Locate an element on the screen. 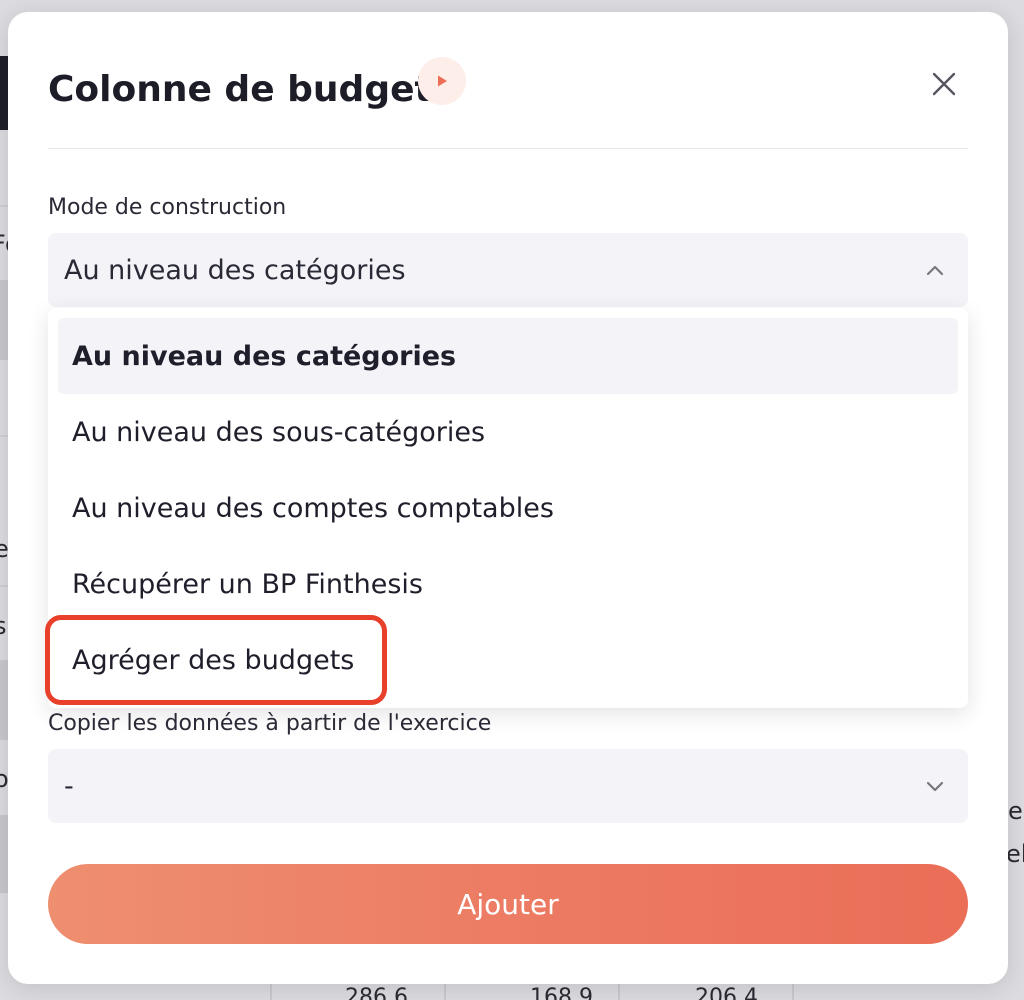 The width and height of the screenshot is (1024, 1000). option-label: Agréger des budgets is located at coordinates (213, 660).